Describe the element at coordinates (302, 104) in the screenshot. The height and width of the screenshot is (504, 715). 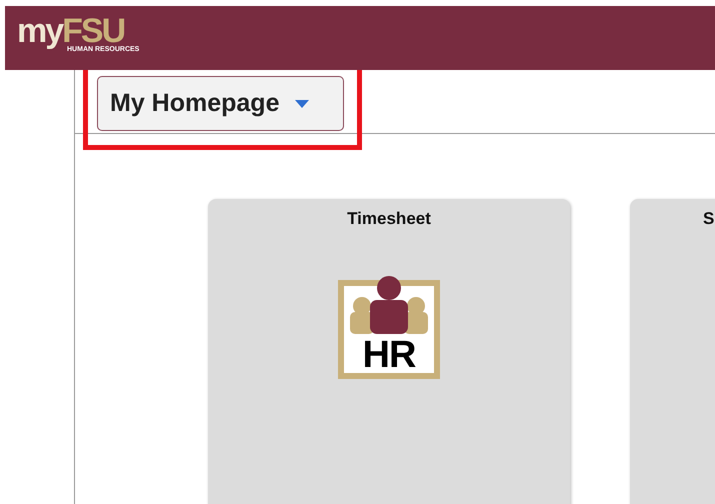
I see `caret-icon` at that location.